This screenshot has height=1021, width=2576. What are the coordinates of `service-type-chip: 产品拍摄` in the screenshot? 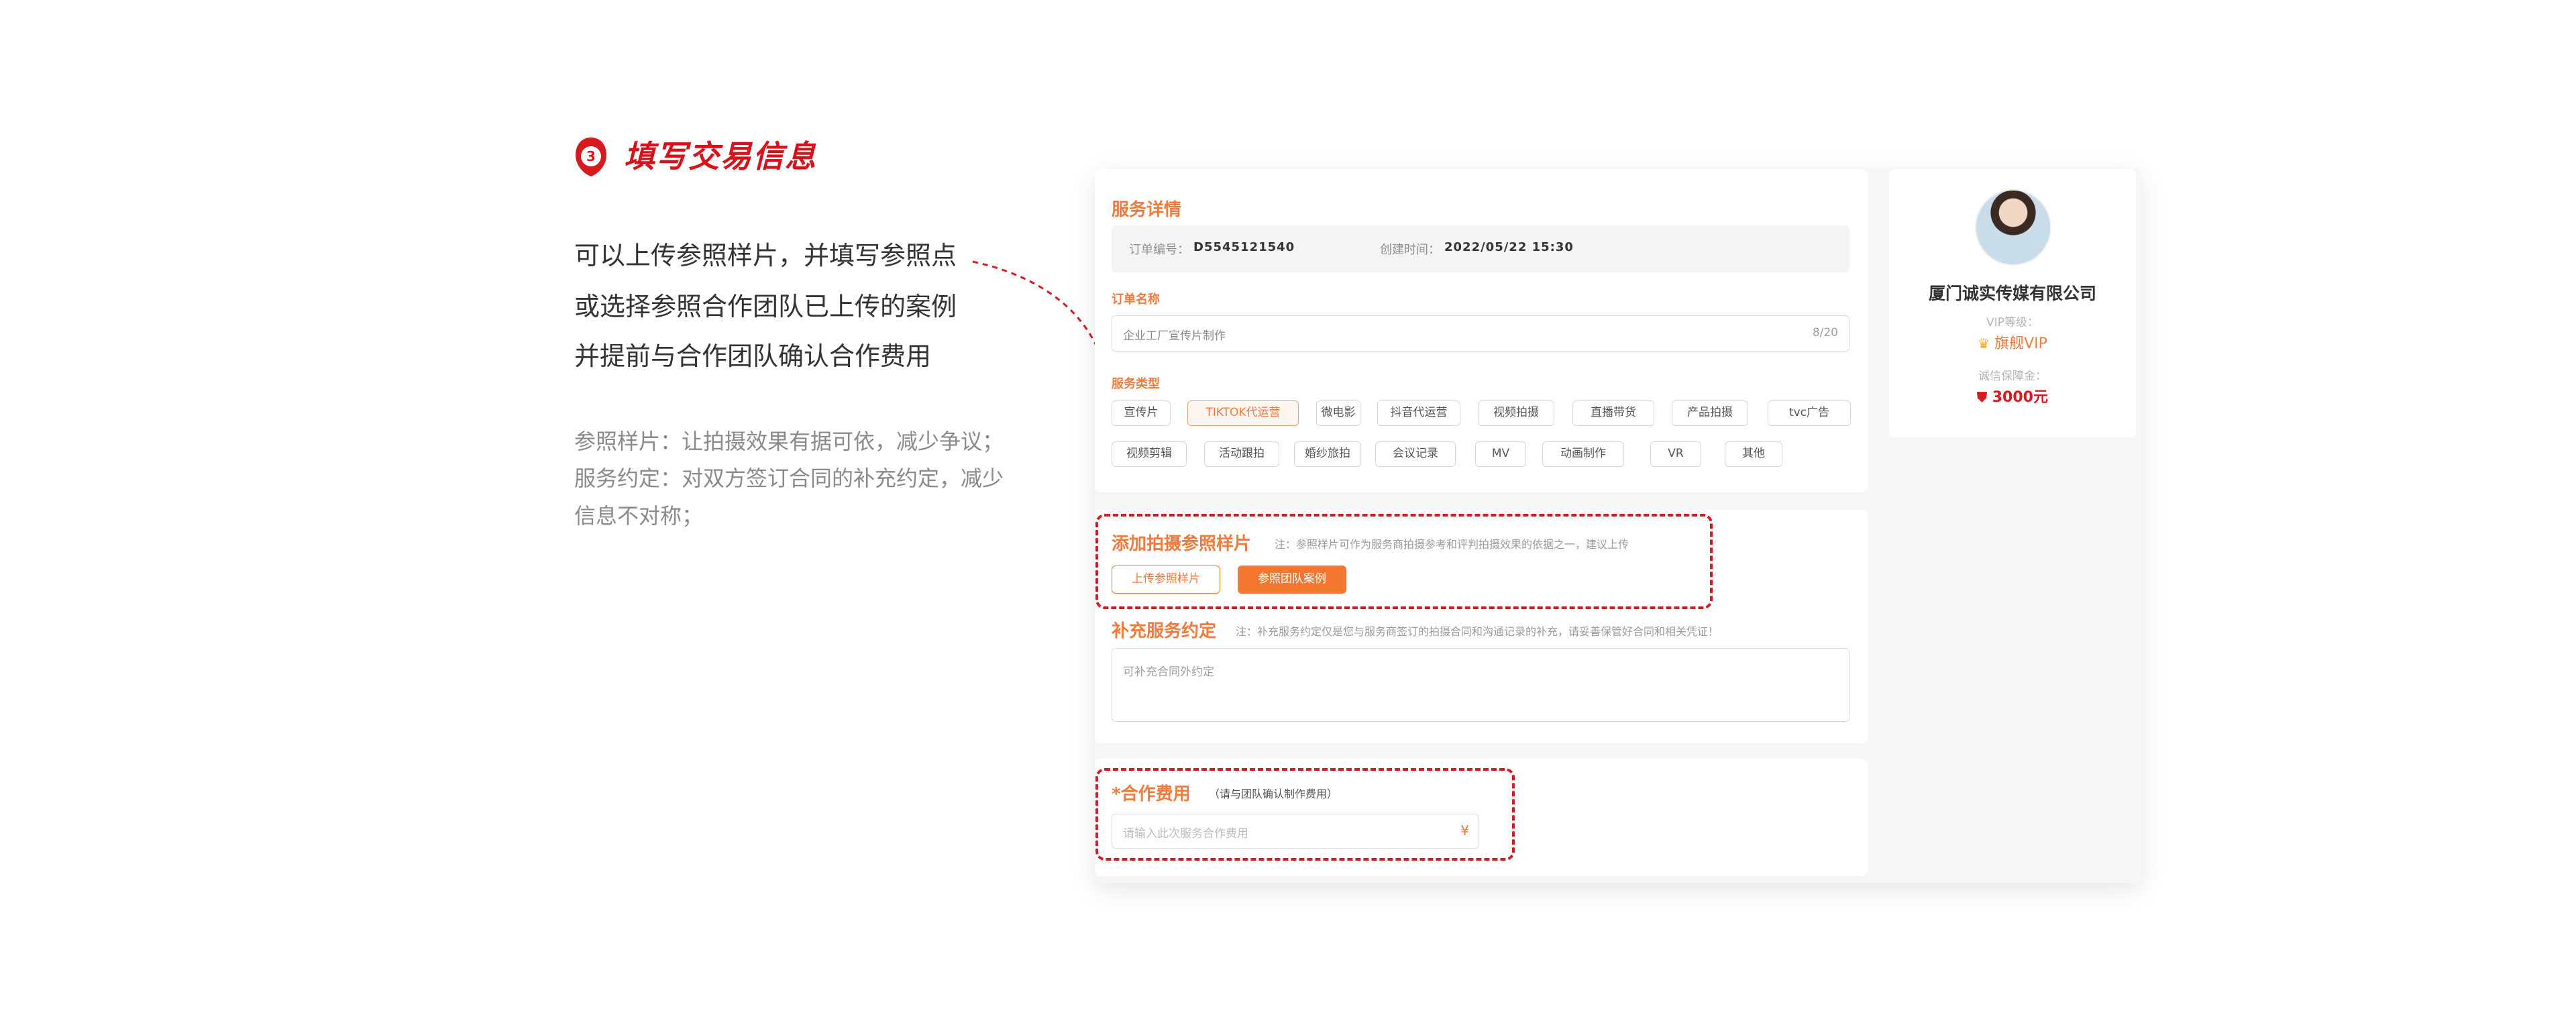 It's located at (1710, 413).